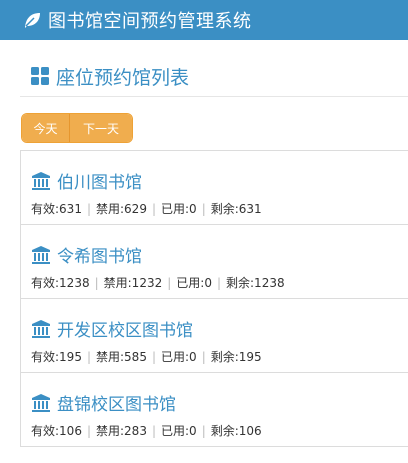  I want to click on app-title: 图书馆空间预约管理系统, so click(150, 21).